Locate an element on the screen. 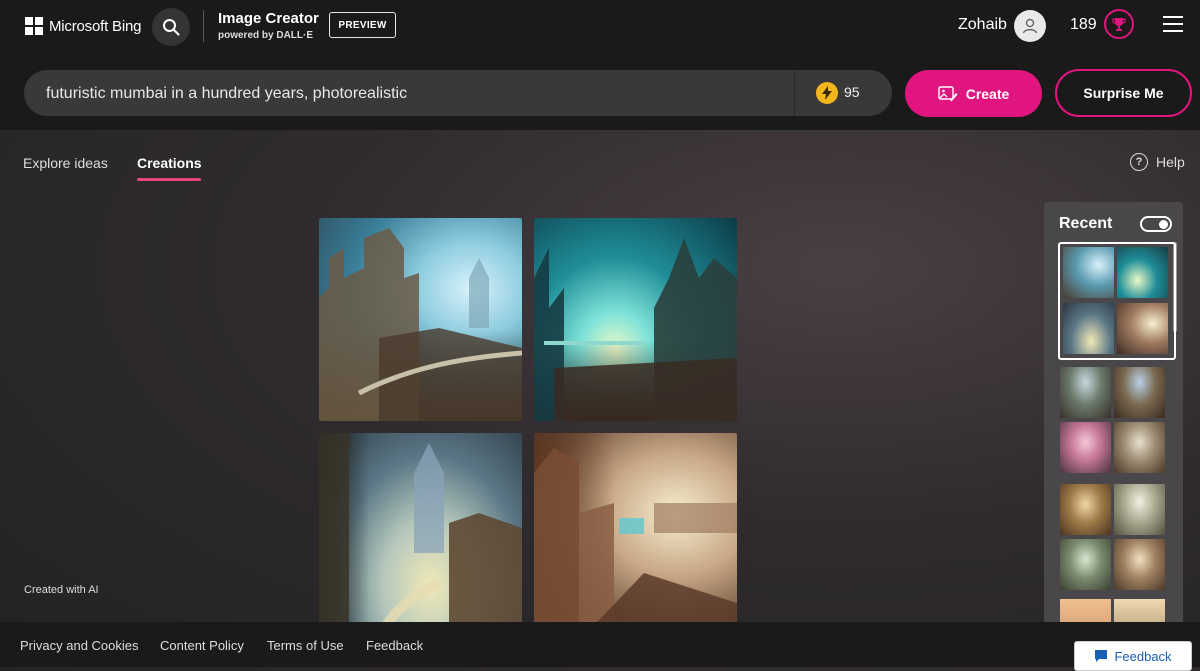 This screenshot has height=671, width=1200. search-icon is located at coordinates (171, 27).